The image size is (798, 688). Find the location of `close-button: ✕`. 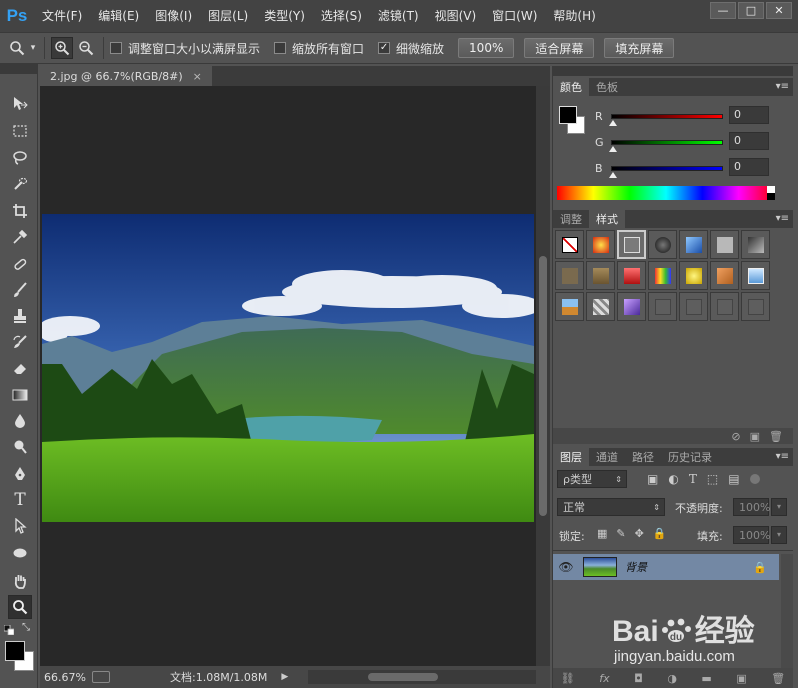

close-button: ✕ is located at coordinates (779, 10).